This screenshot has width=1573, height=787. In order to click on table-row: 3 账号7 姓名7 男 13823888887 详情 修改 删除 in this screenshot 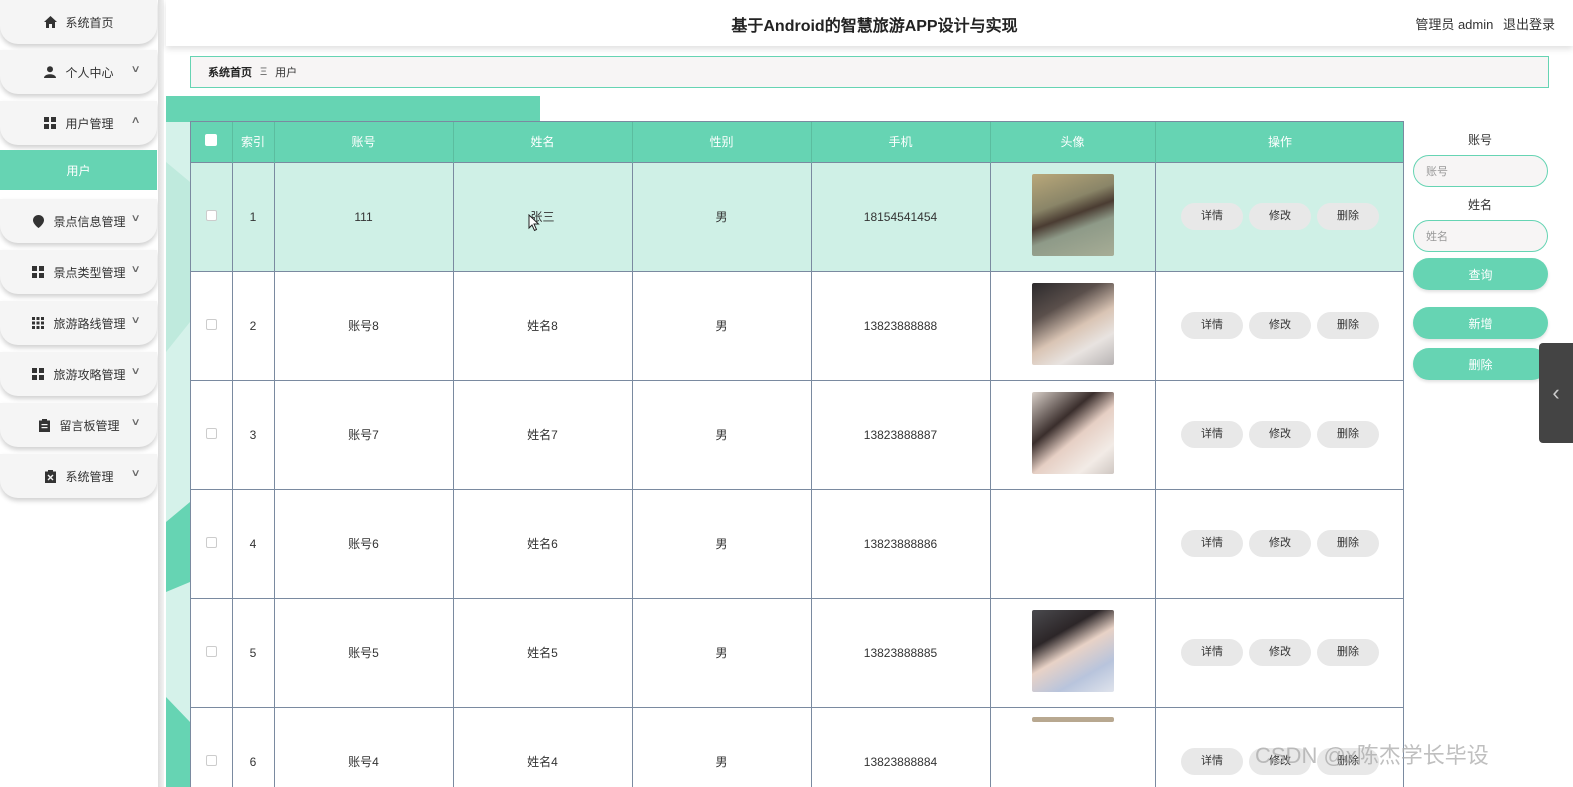, I will do `click(797, 434)`.